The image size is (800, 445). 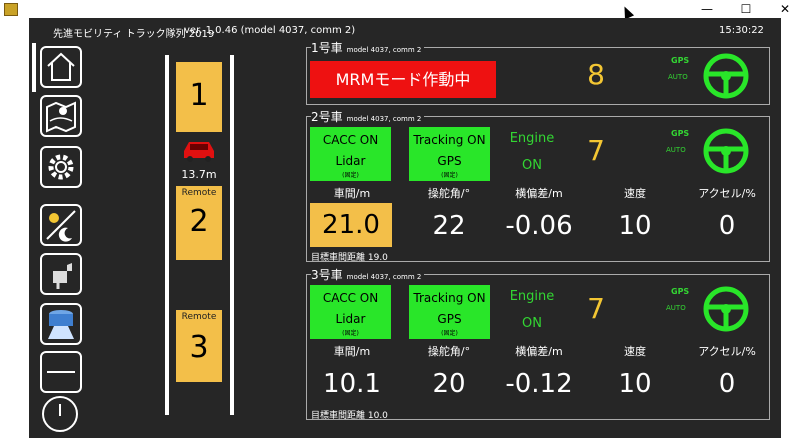 I want to click on power-icon, so click(x=60, y=414).